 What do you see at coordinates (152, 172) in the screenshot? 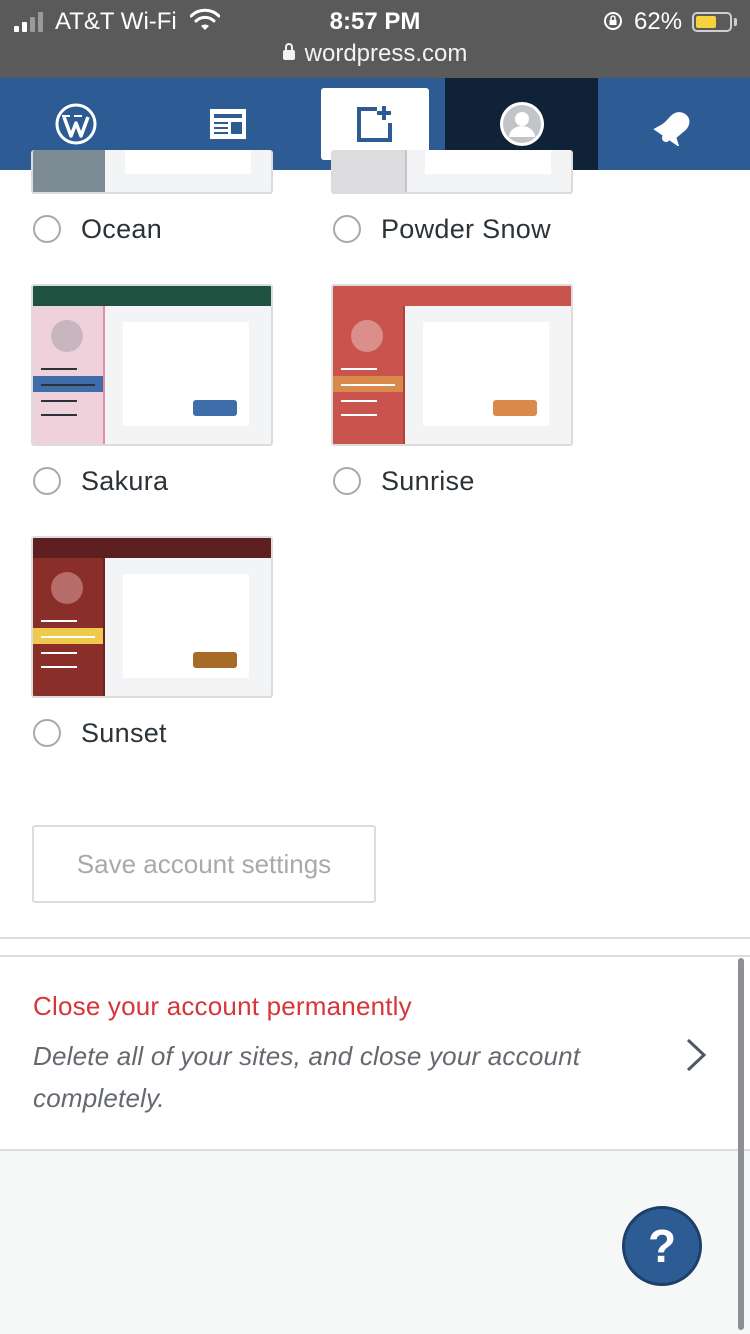
I see `scheme-thumbnail-ocean` at bounding box center [152, 172].